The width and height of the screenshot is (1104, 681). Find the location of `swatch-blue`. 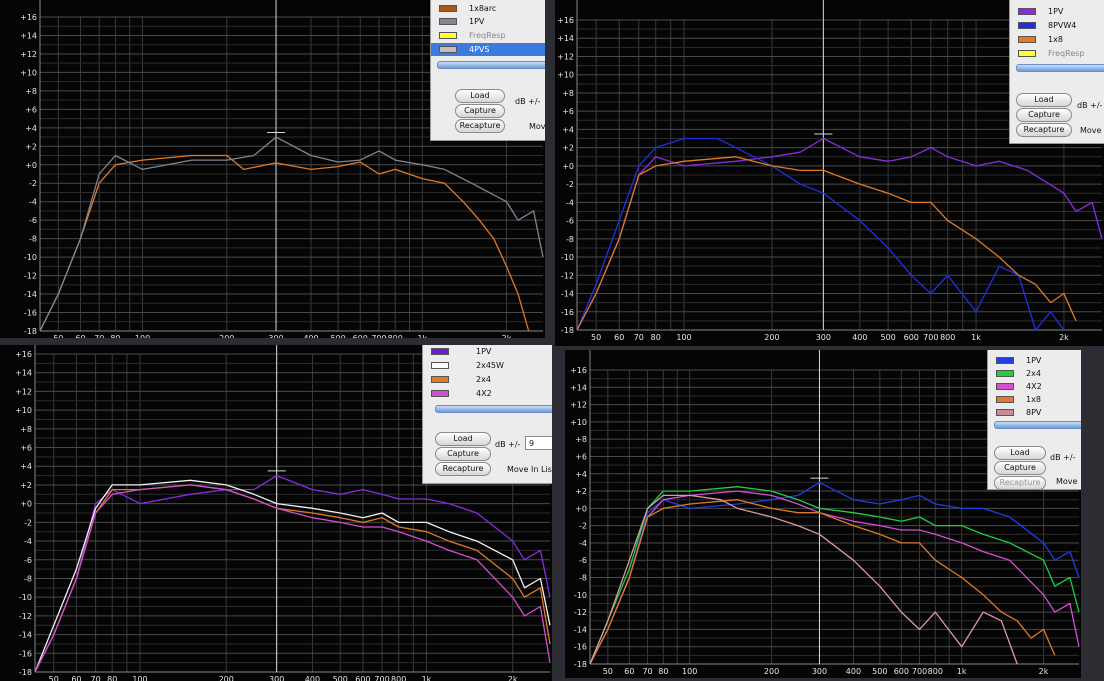

swatch-blue is located at coordinates (1005, 360).